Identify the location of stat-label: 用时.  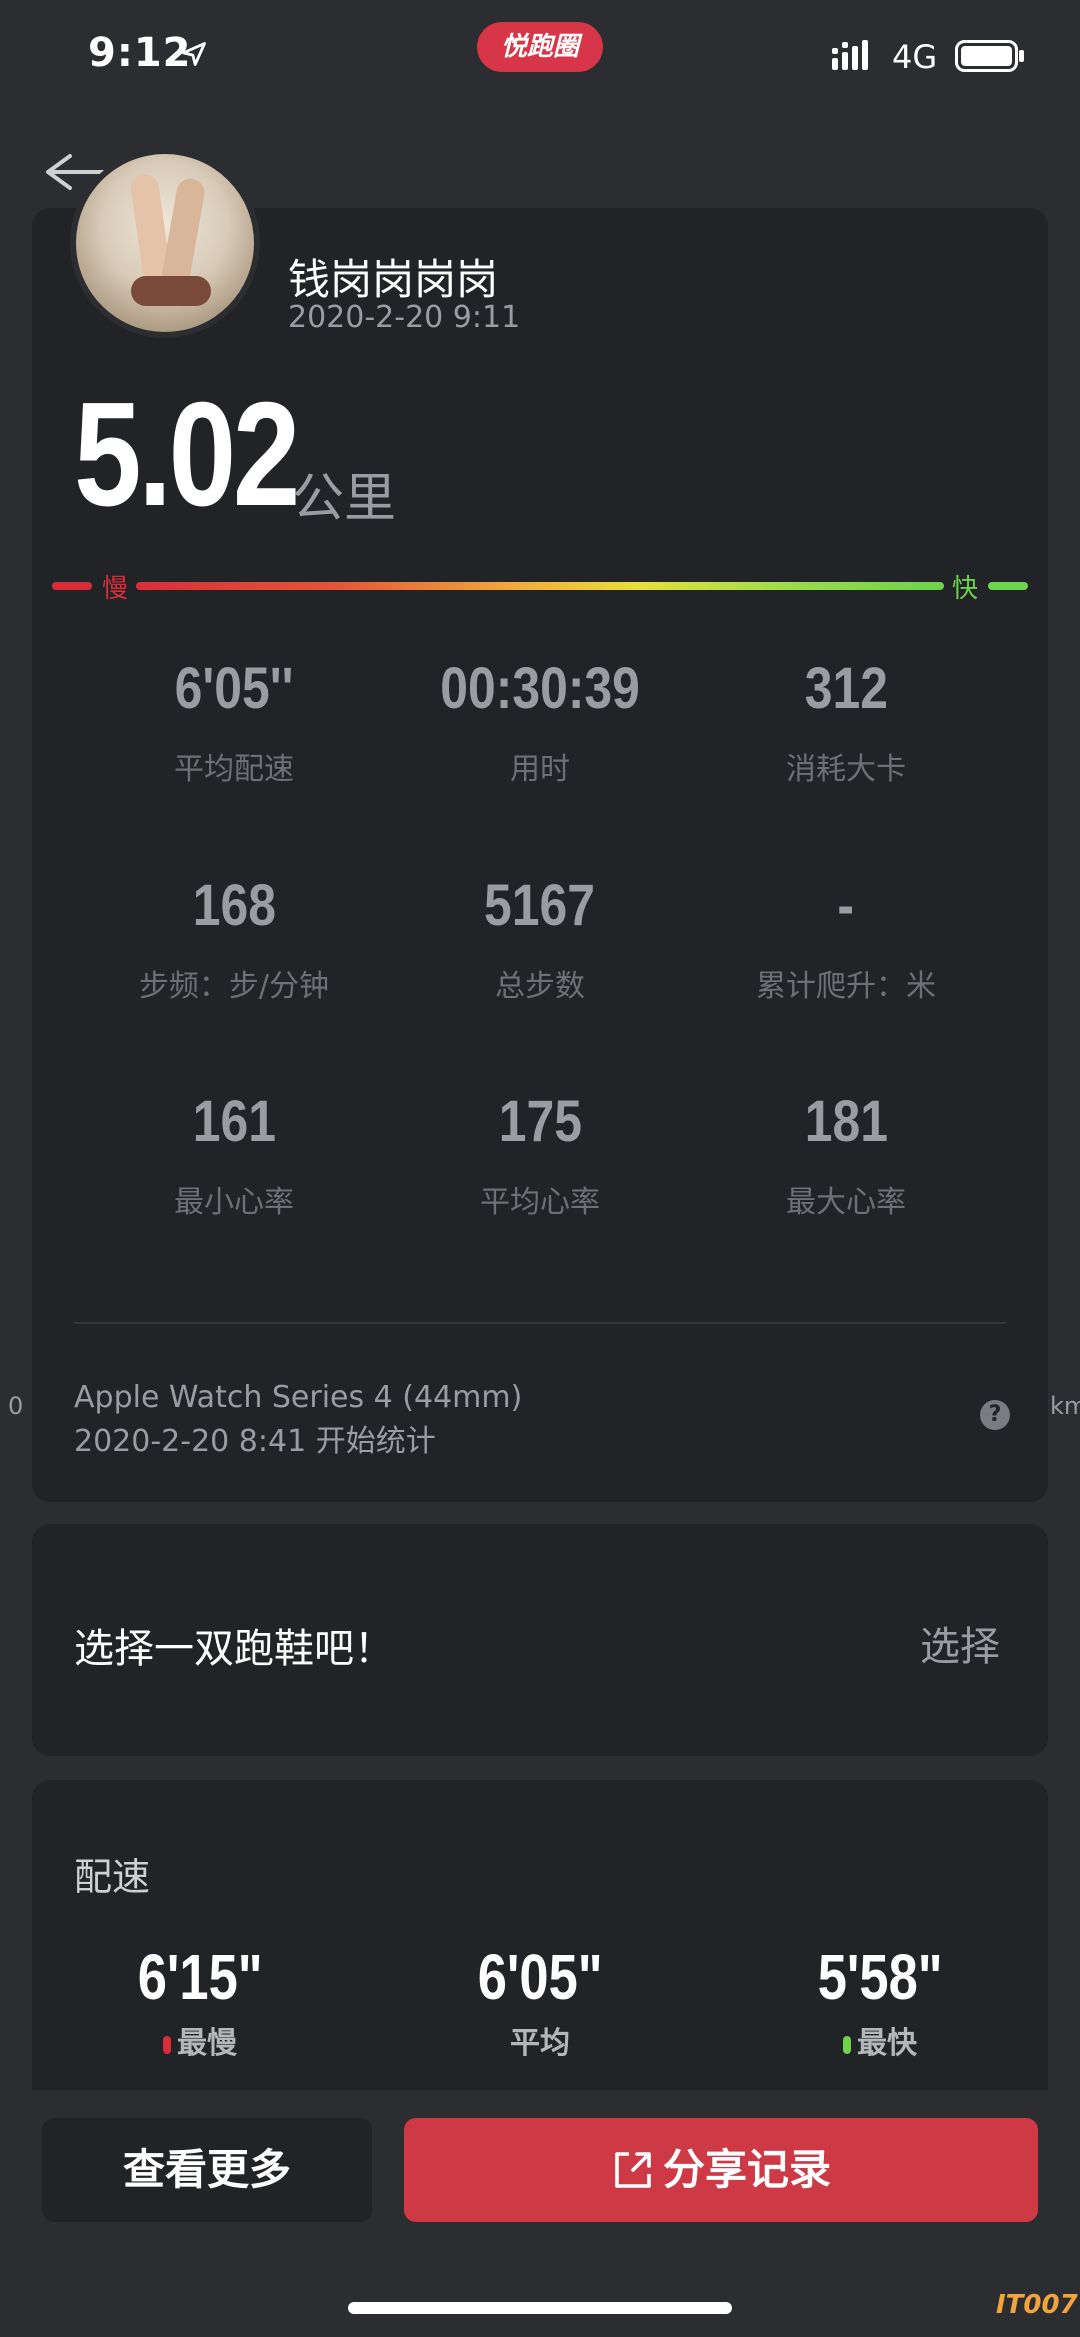
(540, 769).